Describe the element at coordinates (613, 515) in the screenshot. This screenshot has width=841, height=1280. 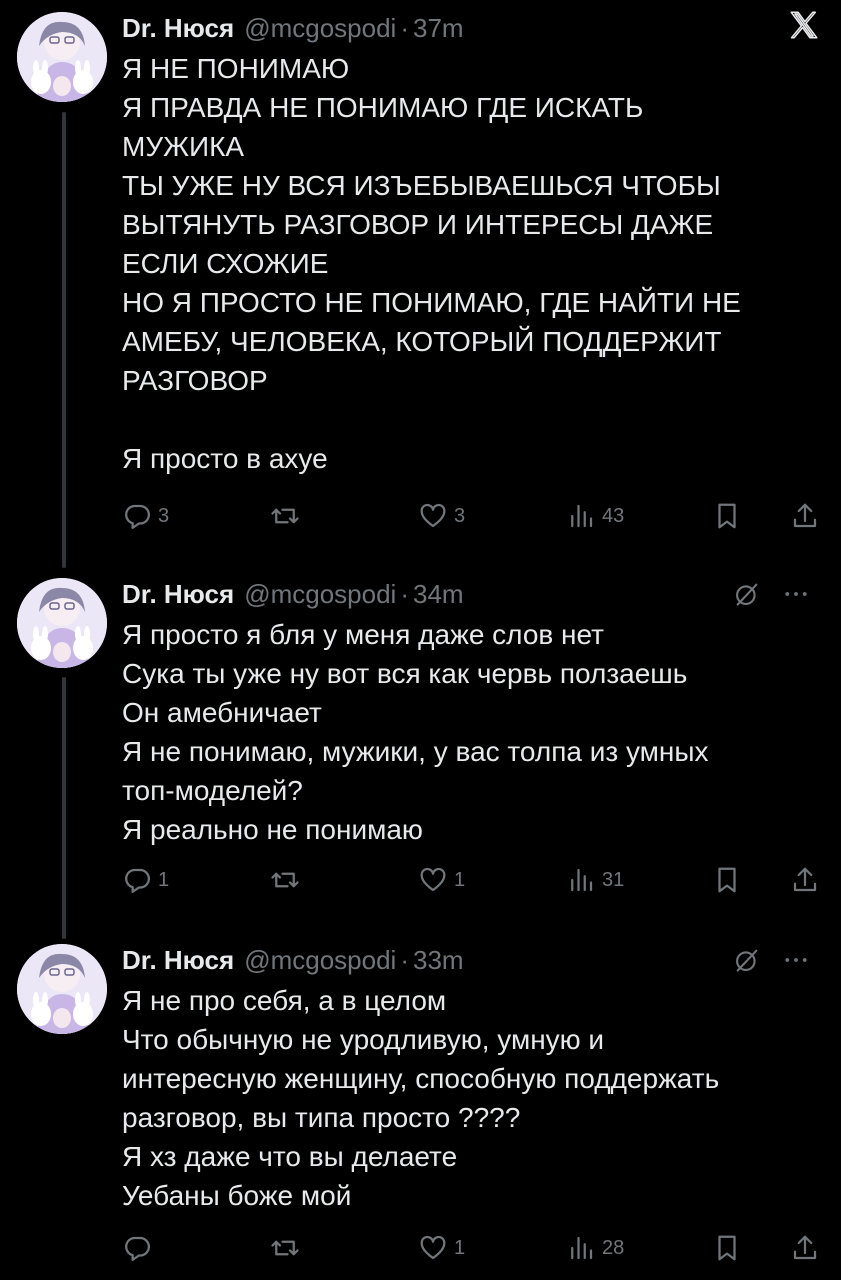
I see `views-count: 43` at that location.